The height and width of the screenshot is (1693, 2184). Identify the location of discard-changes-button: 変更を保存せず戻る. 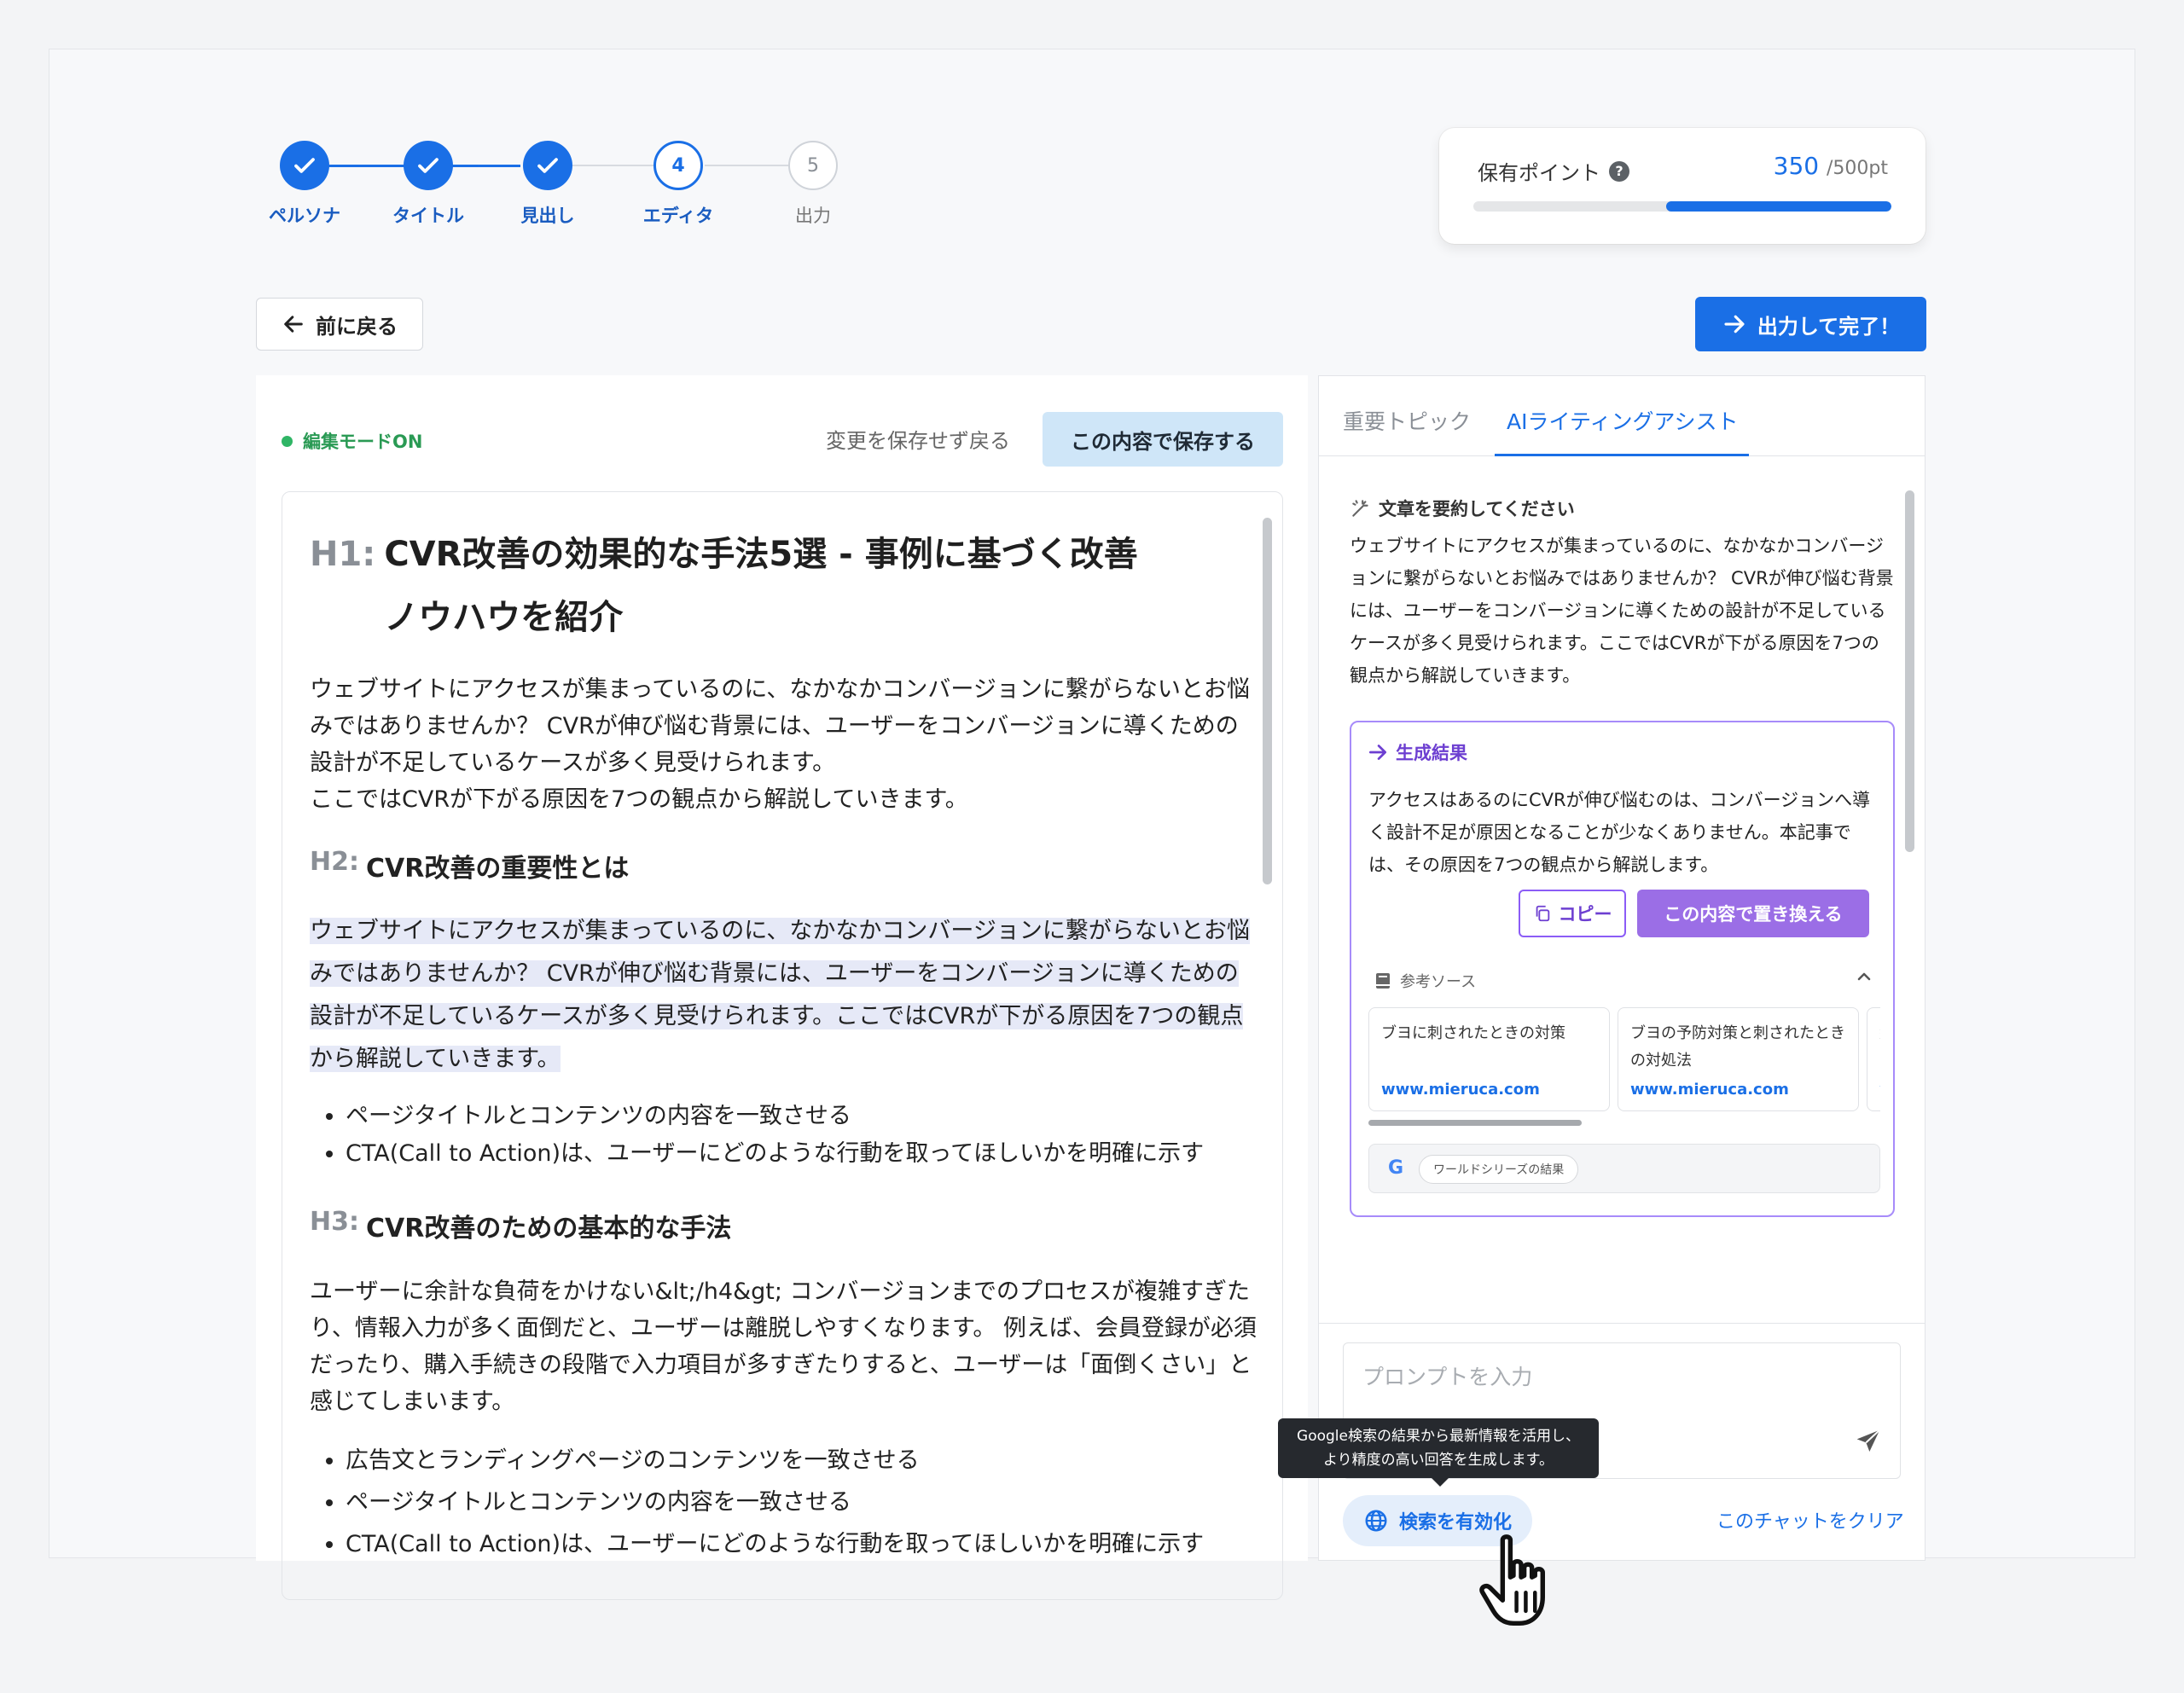
(918, 439).